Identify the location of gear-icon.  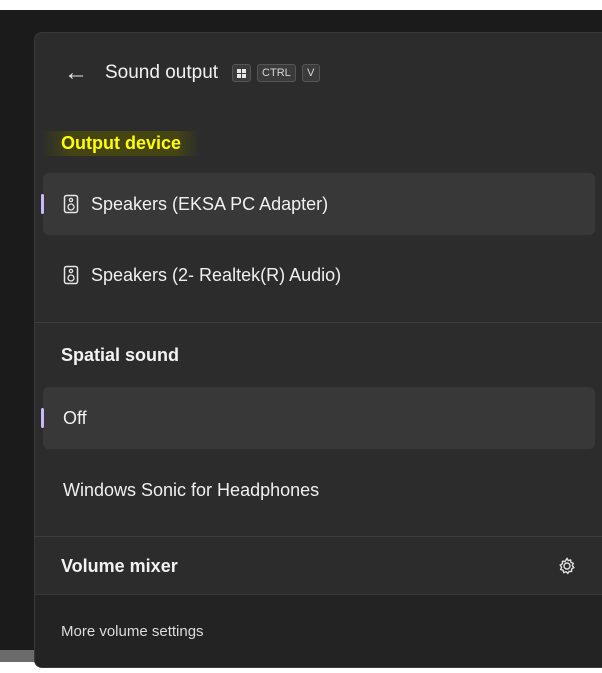
(567, 566).